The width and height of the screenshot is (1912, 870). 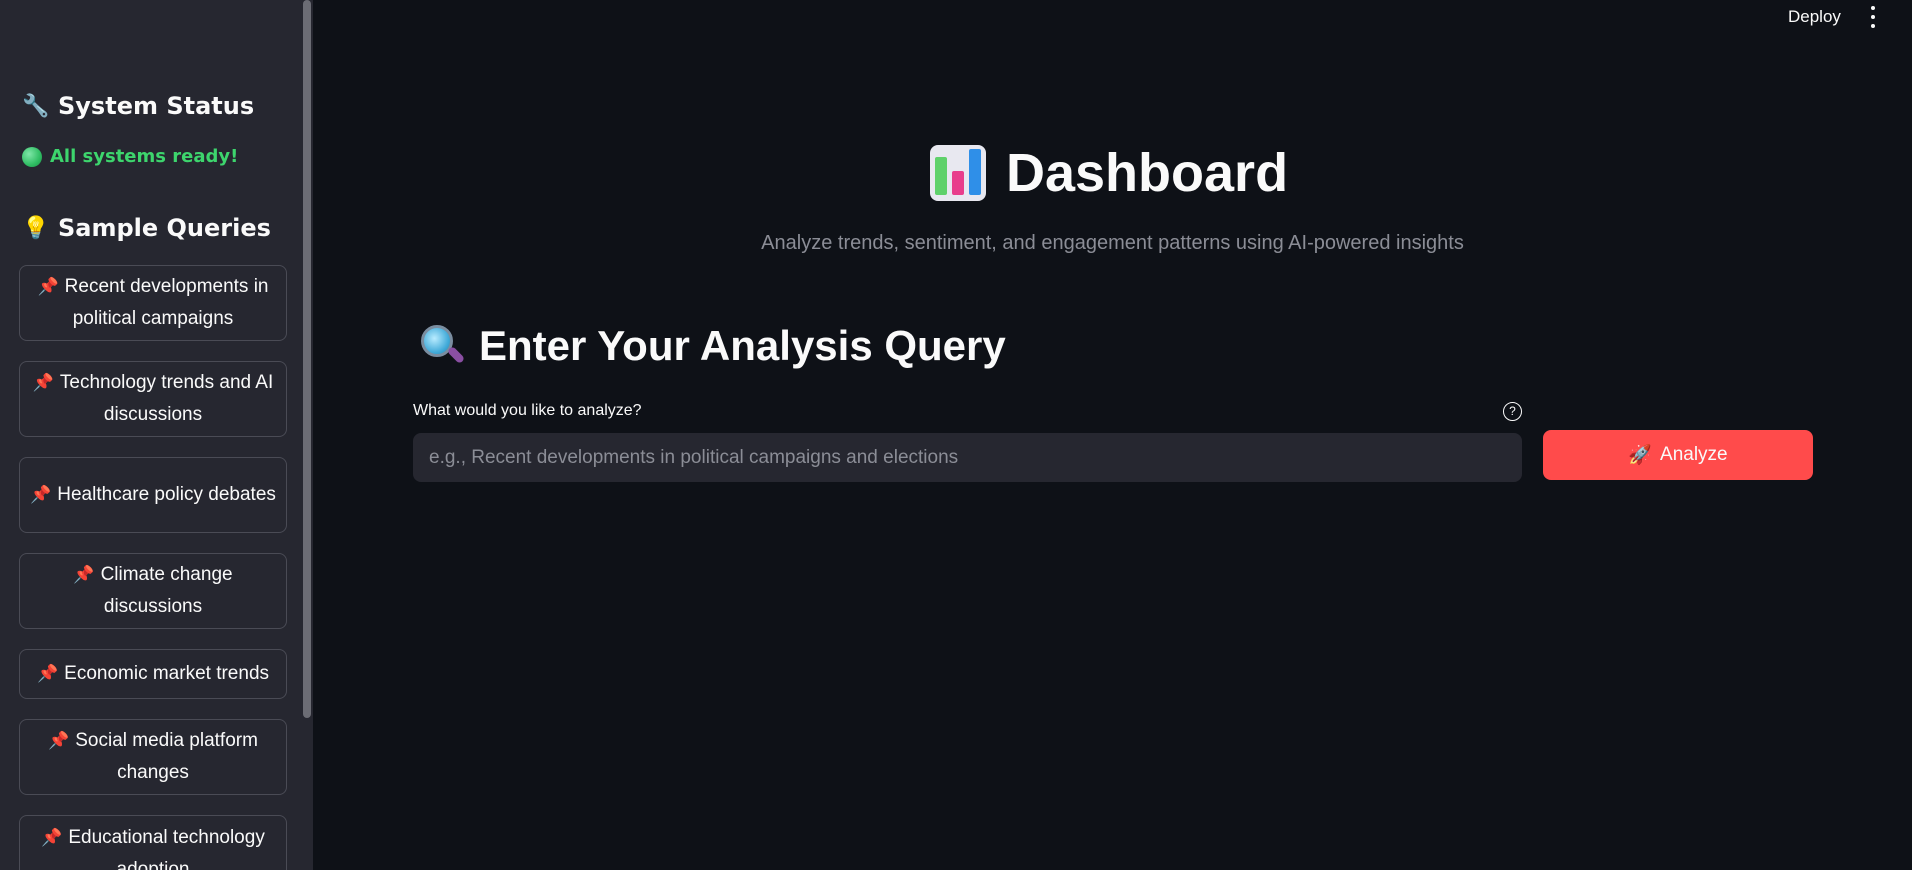 What do you see at coordinates (1640, 455) in the screenshot?
I see `rocket-icon: 🚀` at bounding box center [1640, 455].